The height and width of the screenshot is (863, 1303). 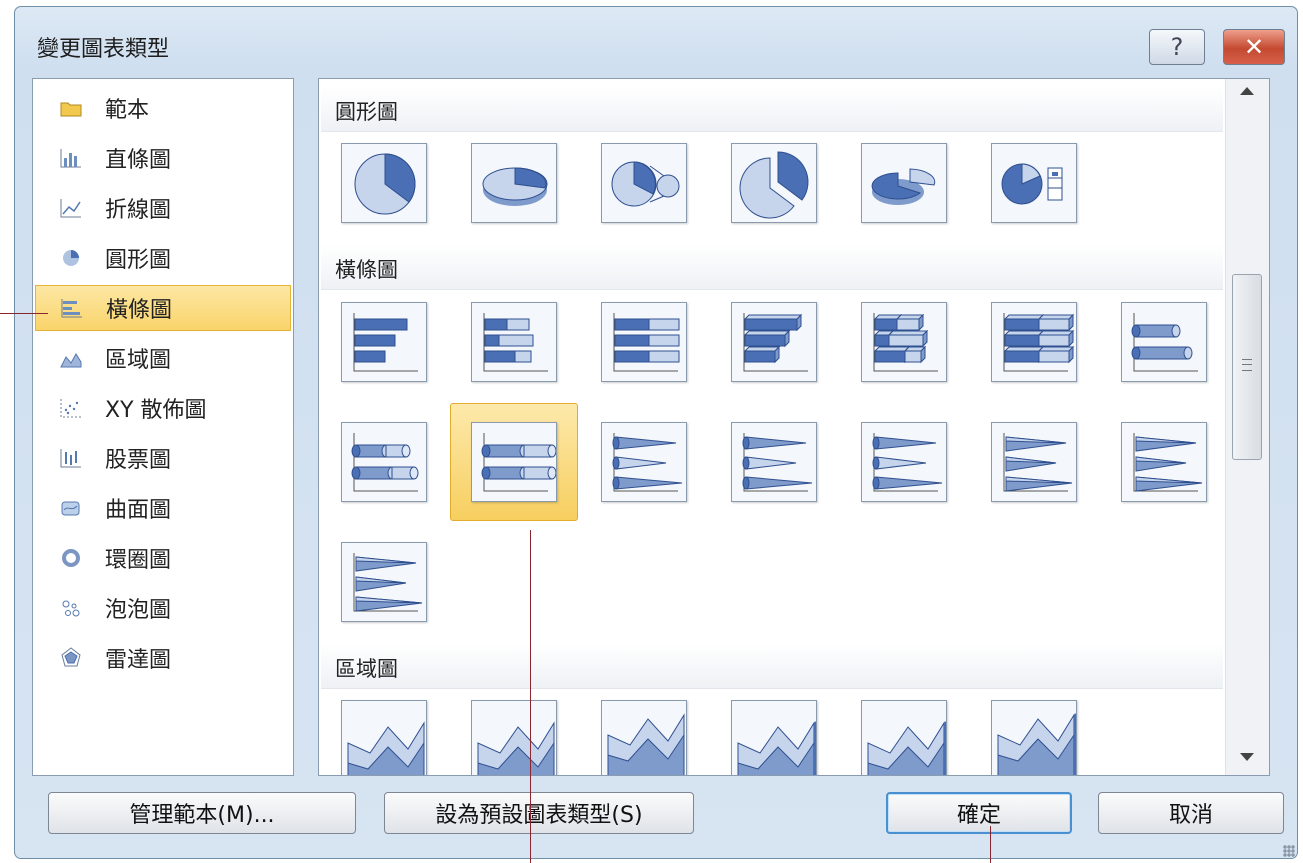 What do you see at coordinates (384, 582) in the screenshot?
I see `thumbnail-100-stacked-pyramid` at bounding box center [384, 582].